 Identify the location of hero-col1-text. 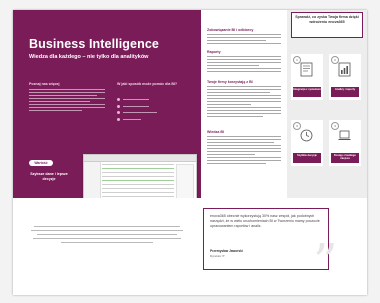
(67, 101).